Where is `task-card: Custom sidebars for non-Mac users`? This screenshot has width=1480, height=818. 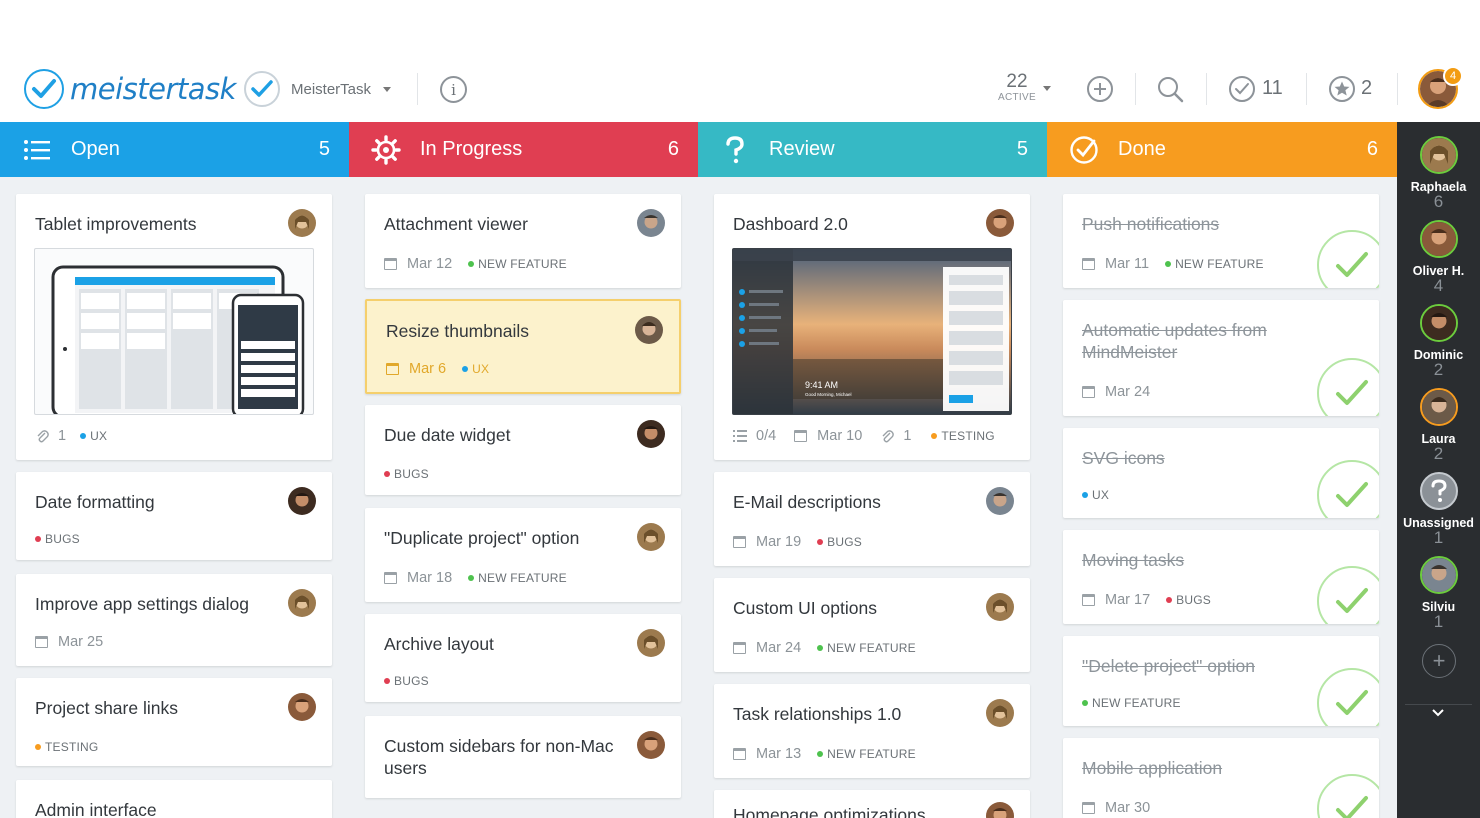 task-card: Custom sidebars for non-Mac users is located at coordinates (523, 757).